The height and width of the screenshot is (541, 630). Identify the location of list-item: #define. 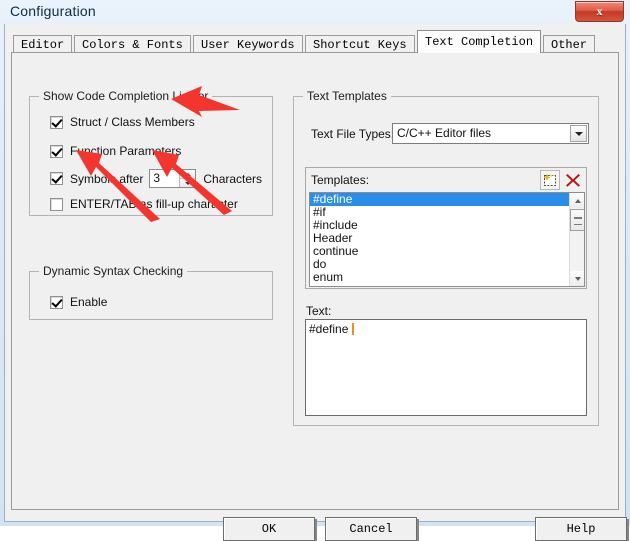
(447, 199).